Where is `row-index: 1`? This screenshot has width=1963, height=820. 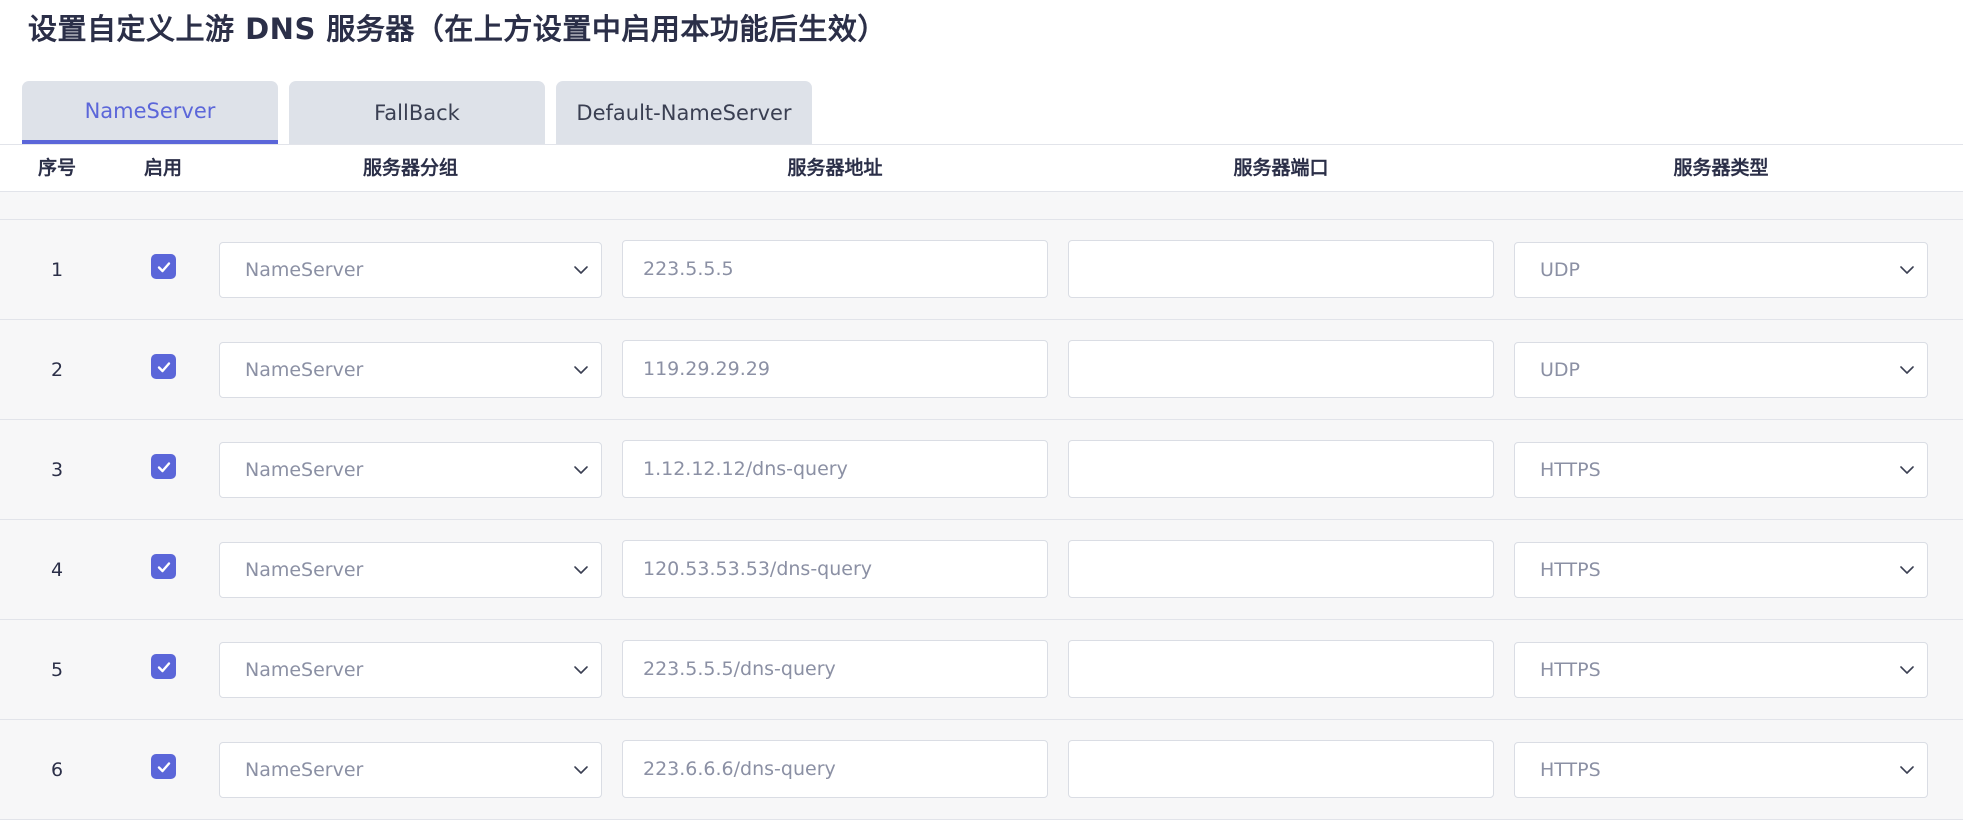
row-index: 1 is located at coordinates (57, 270).